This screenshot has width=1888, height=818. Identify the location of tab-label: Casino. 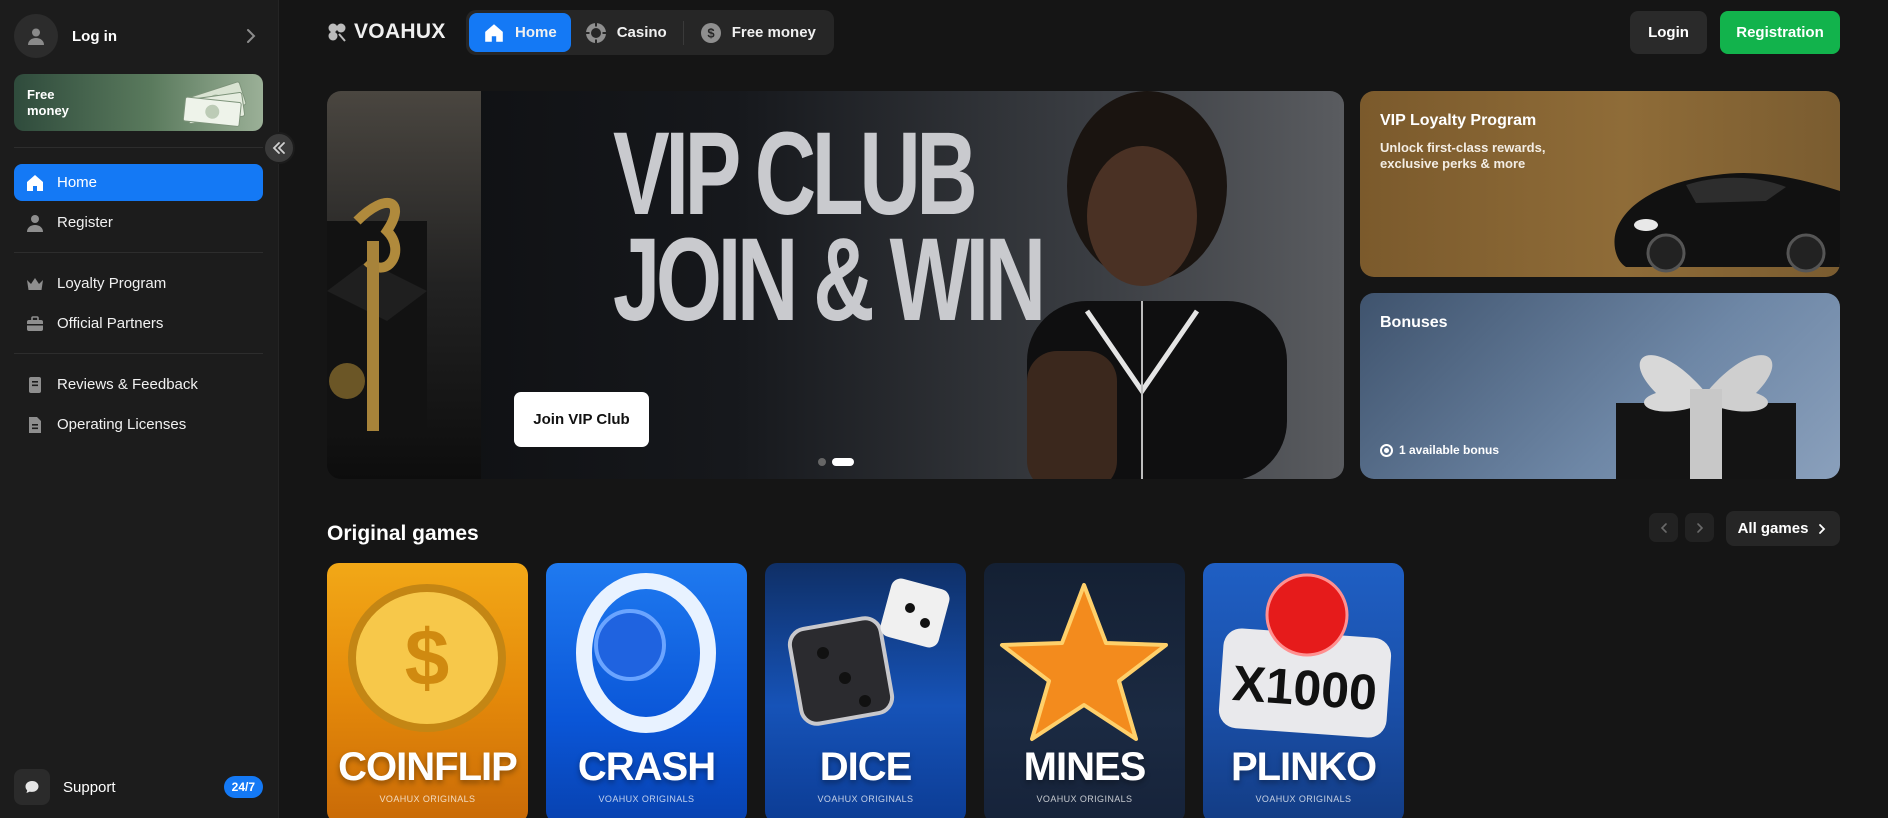
(641, 32).